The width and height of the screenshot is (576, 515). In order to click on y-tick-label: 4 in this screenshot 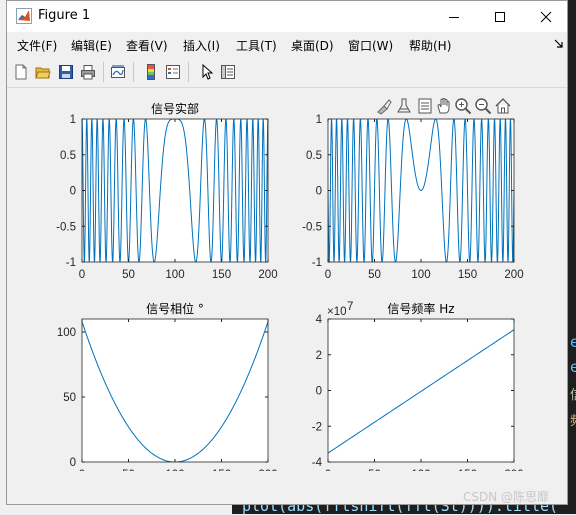, I will do `click(319, 320)`.